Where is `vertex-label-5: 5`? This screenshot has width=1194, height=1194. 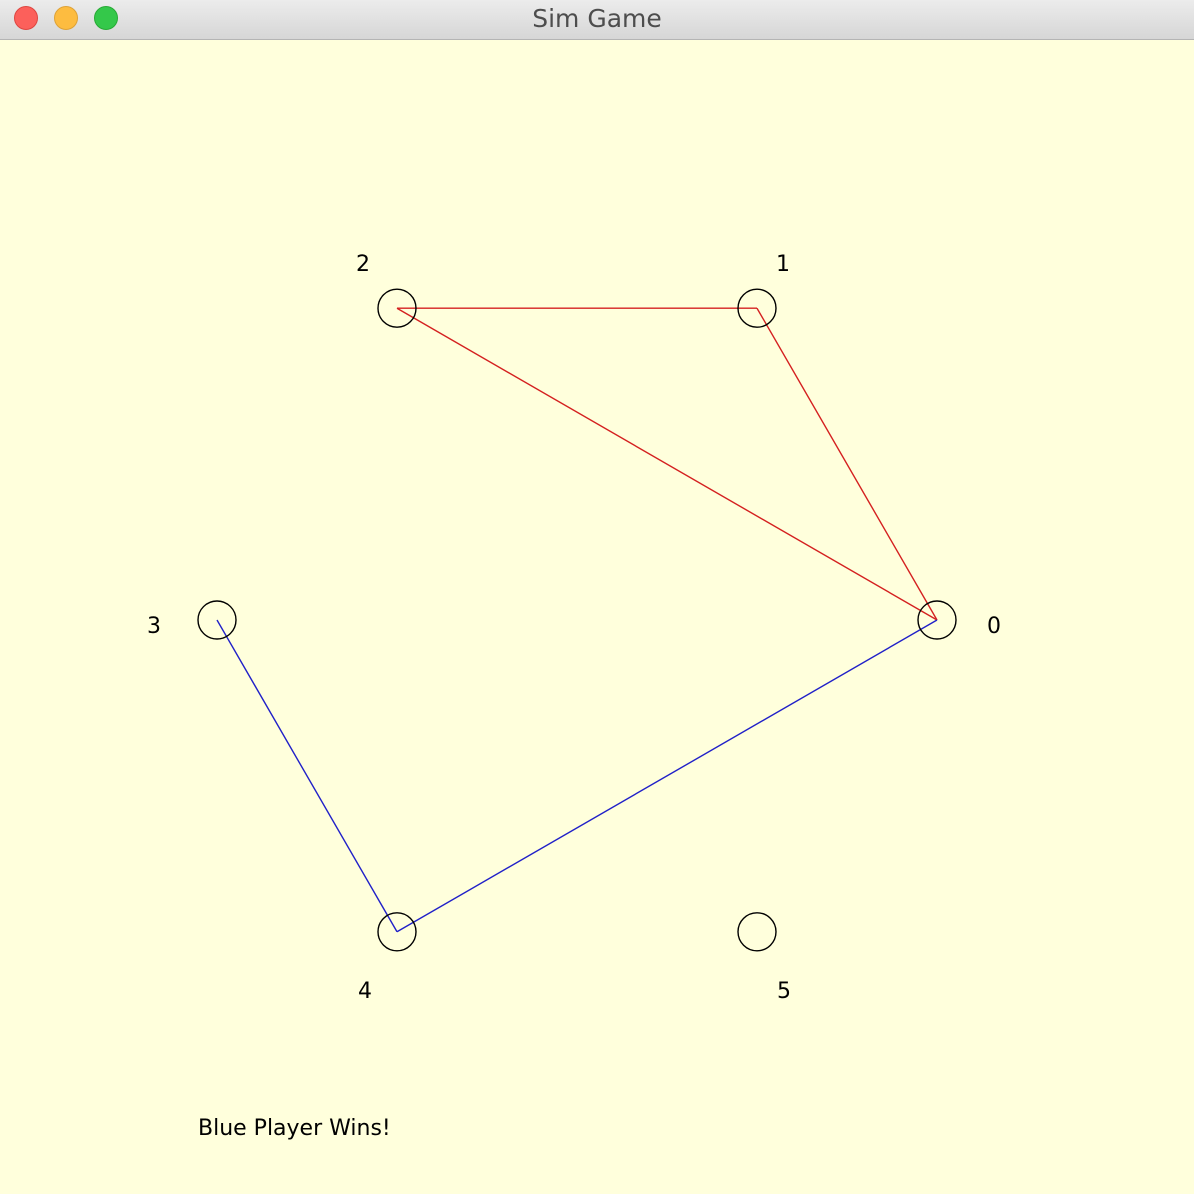
vertex-label-5: 5 is located at coordinates (784, 991).